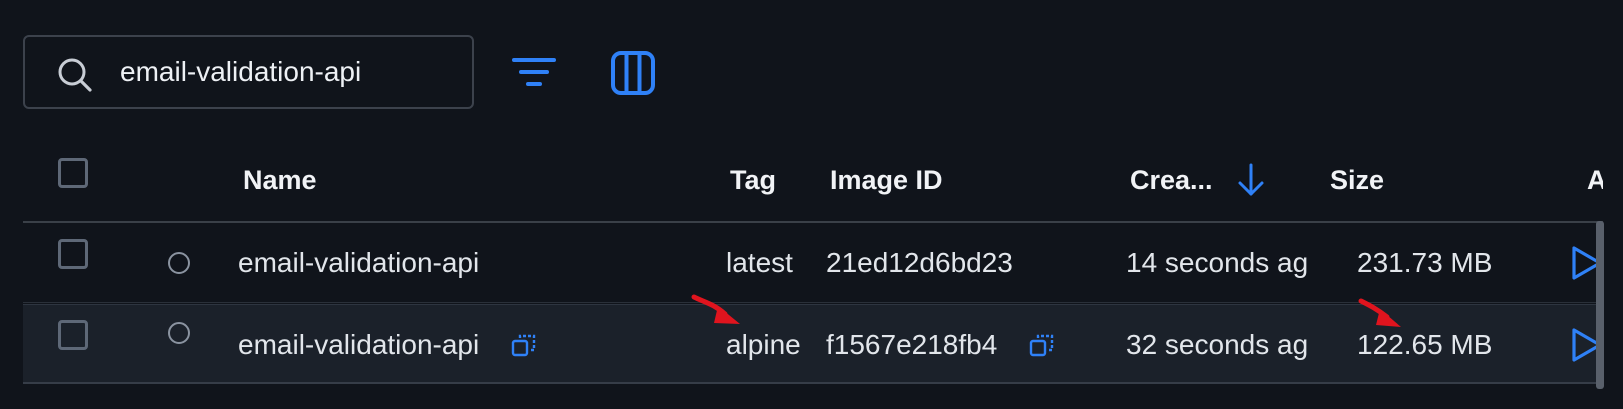  Describe the element at coordinates (1217, 344) in the screenshot. I see `created-value: 32 seconds ag` at that location.